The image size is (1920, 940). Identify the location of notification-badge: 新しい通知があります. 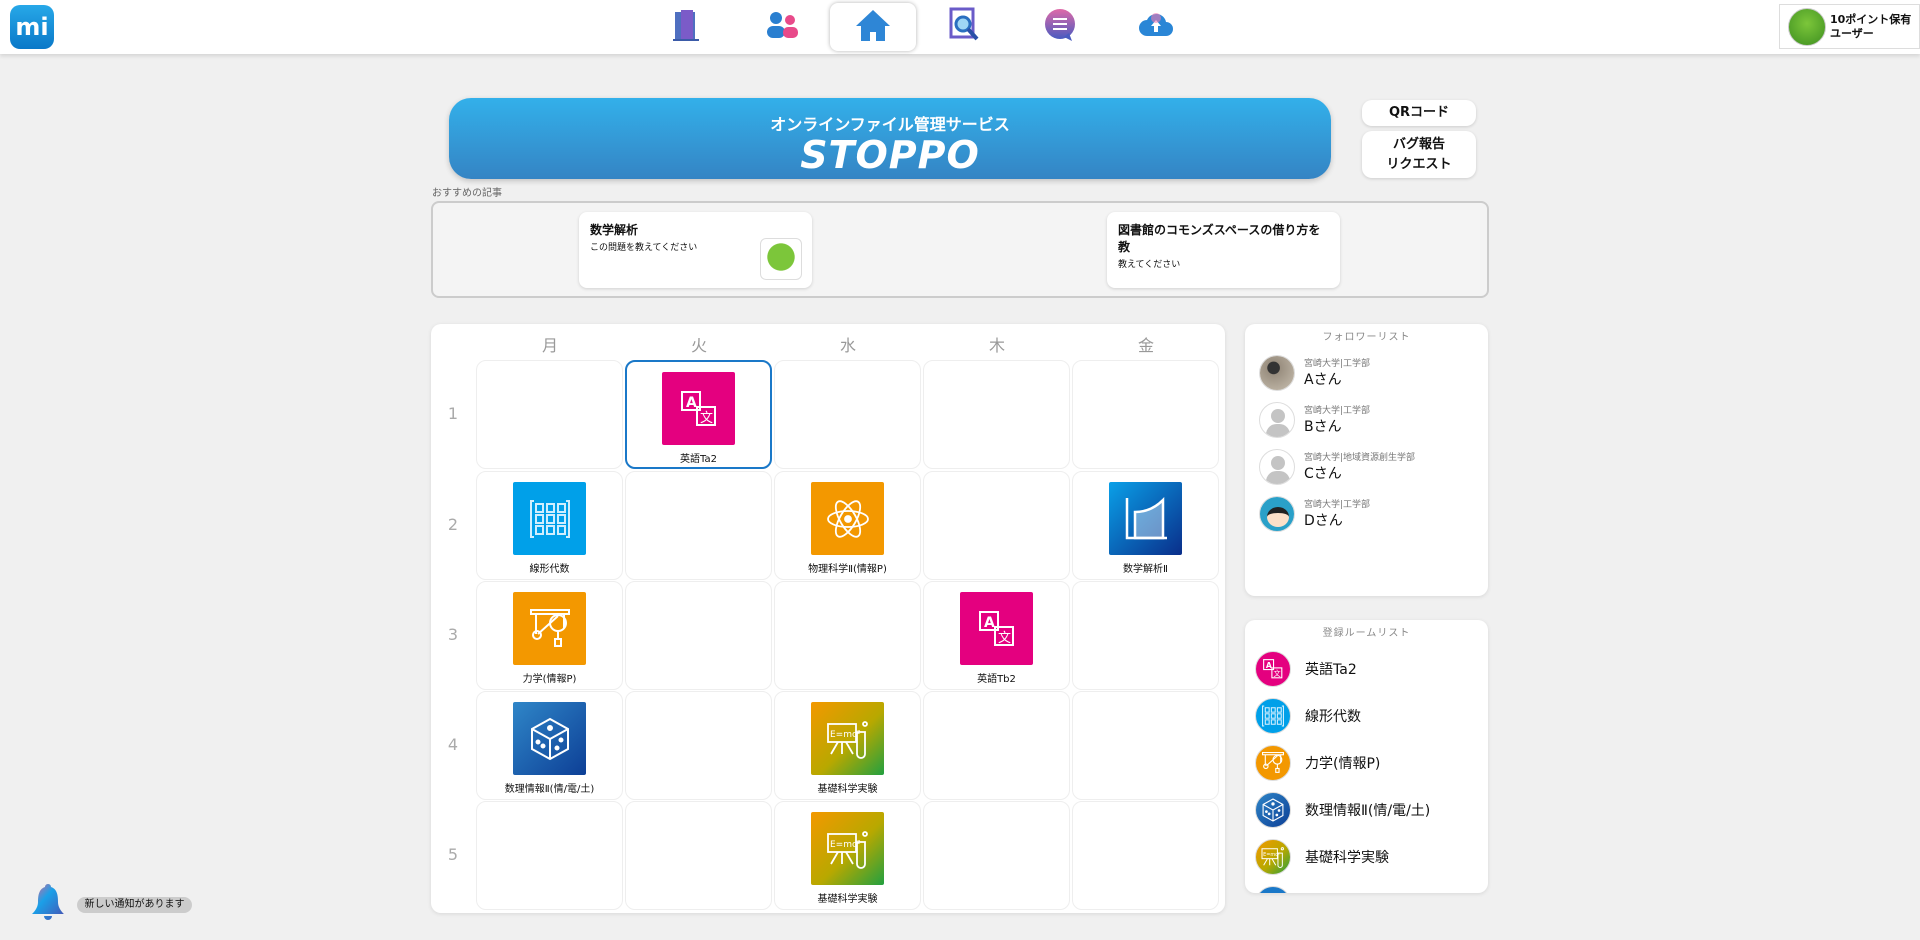
(134, 905).